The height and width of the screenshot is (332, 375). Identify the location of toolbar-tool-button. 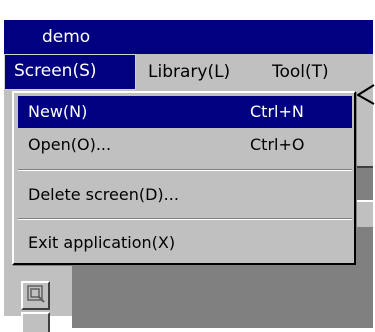
(35, 295).